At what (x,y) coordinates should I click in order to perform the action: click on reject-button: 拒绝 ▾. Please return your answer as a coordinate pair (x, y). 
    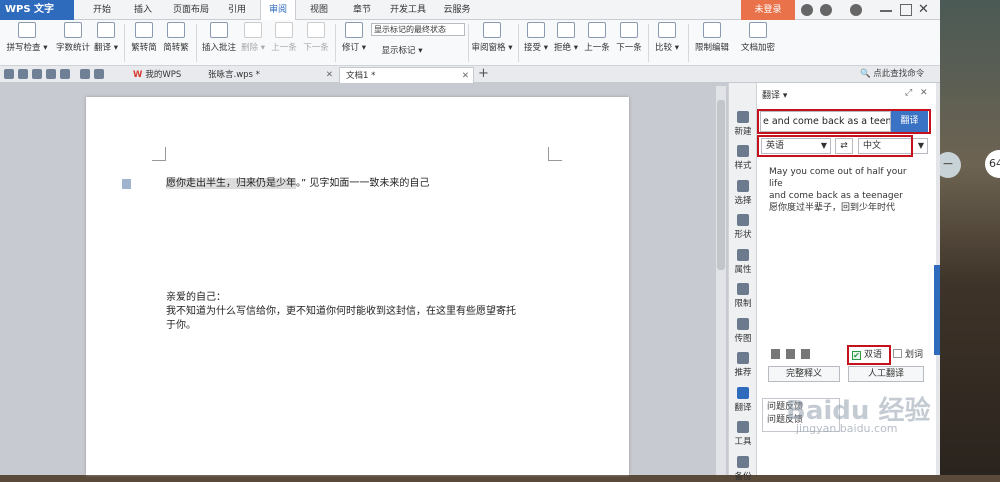
    Looking at the image, I should click on (566, 37).